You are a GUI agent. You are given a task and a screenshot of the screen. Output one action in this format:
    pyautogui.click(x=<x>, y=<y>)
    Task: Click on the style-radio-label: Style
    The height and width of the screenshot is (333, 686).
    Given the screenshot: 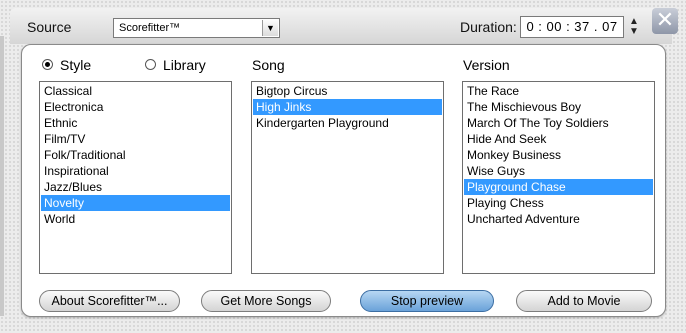 What is the action you would take?
    pyautogui.click(x=76, y=65)
    